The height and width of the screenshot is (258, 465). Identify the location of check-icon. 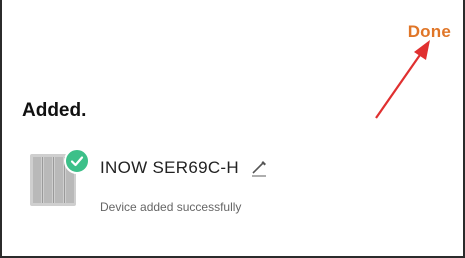
(77, 161).